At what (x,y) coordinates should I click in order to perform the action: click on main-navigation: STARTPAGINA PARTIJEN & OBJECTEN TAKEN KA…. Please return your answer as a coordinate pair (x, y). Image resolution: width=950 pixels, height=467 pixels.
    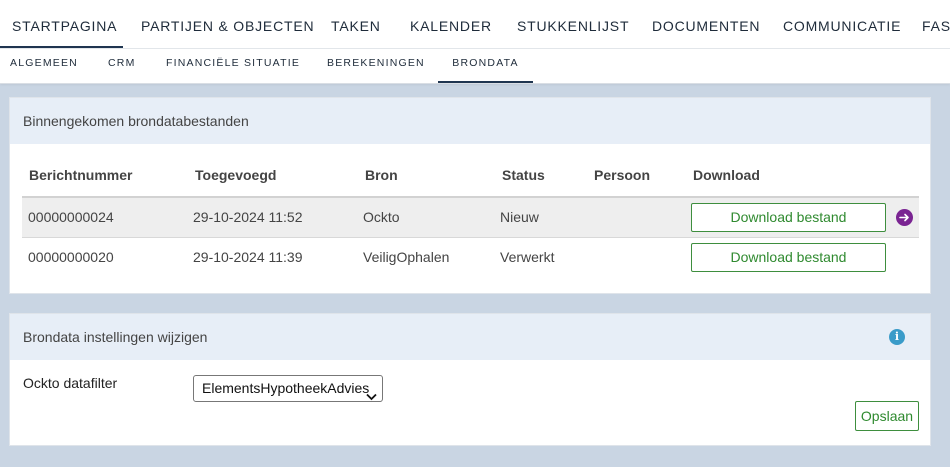
    Looking at the image, I should click on (475, 24).